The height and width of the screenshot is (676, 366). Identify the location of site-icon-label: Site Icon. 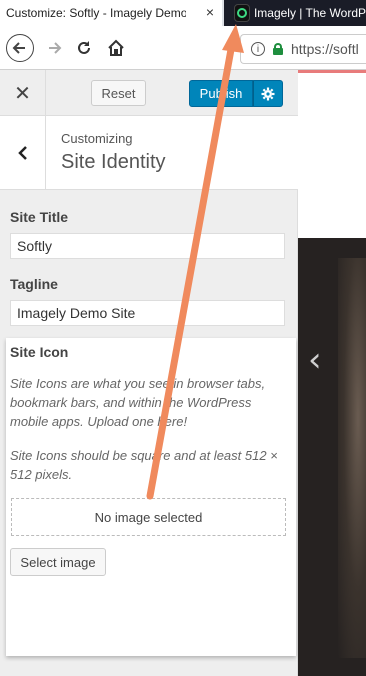
(39, 352).